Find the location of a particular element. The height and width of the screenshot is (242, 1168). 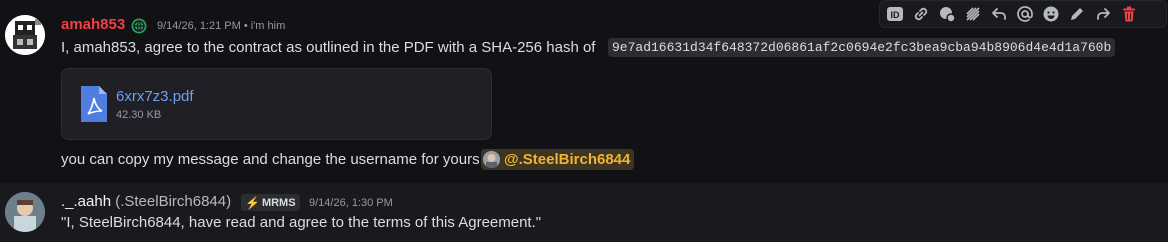

nickname: (.SteelBirch6844) is located at coordinates (173, 201).